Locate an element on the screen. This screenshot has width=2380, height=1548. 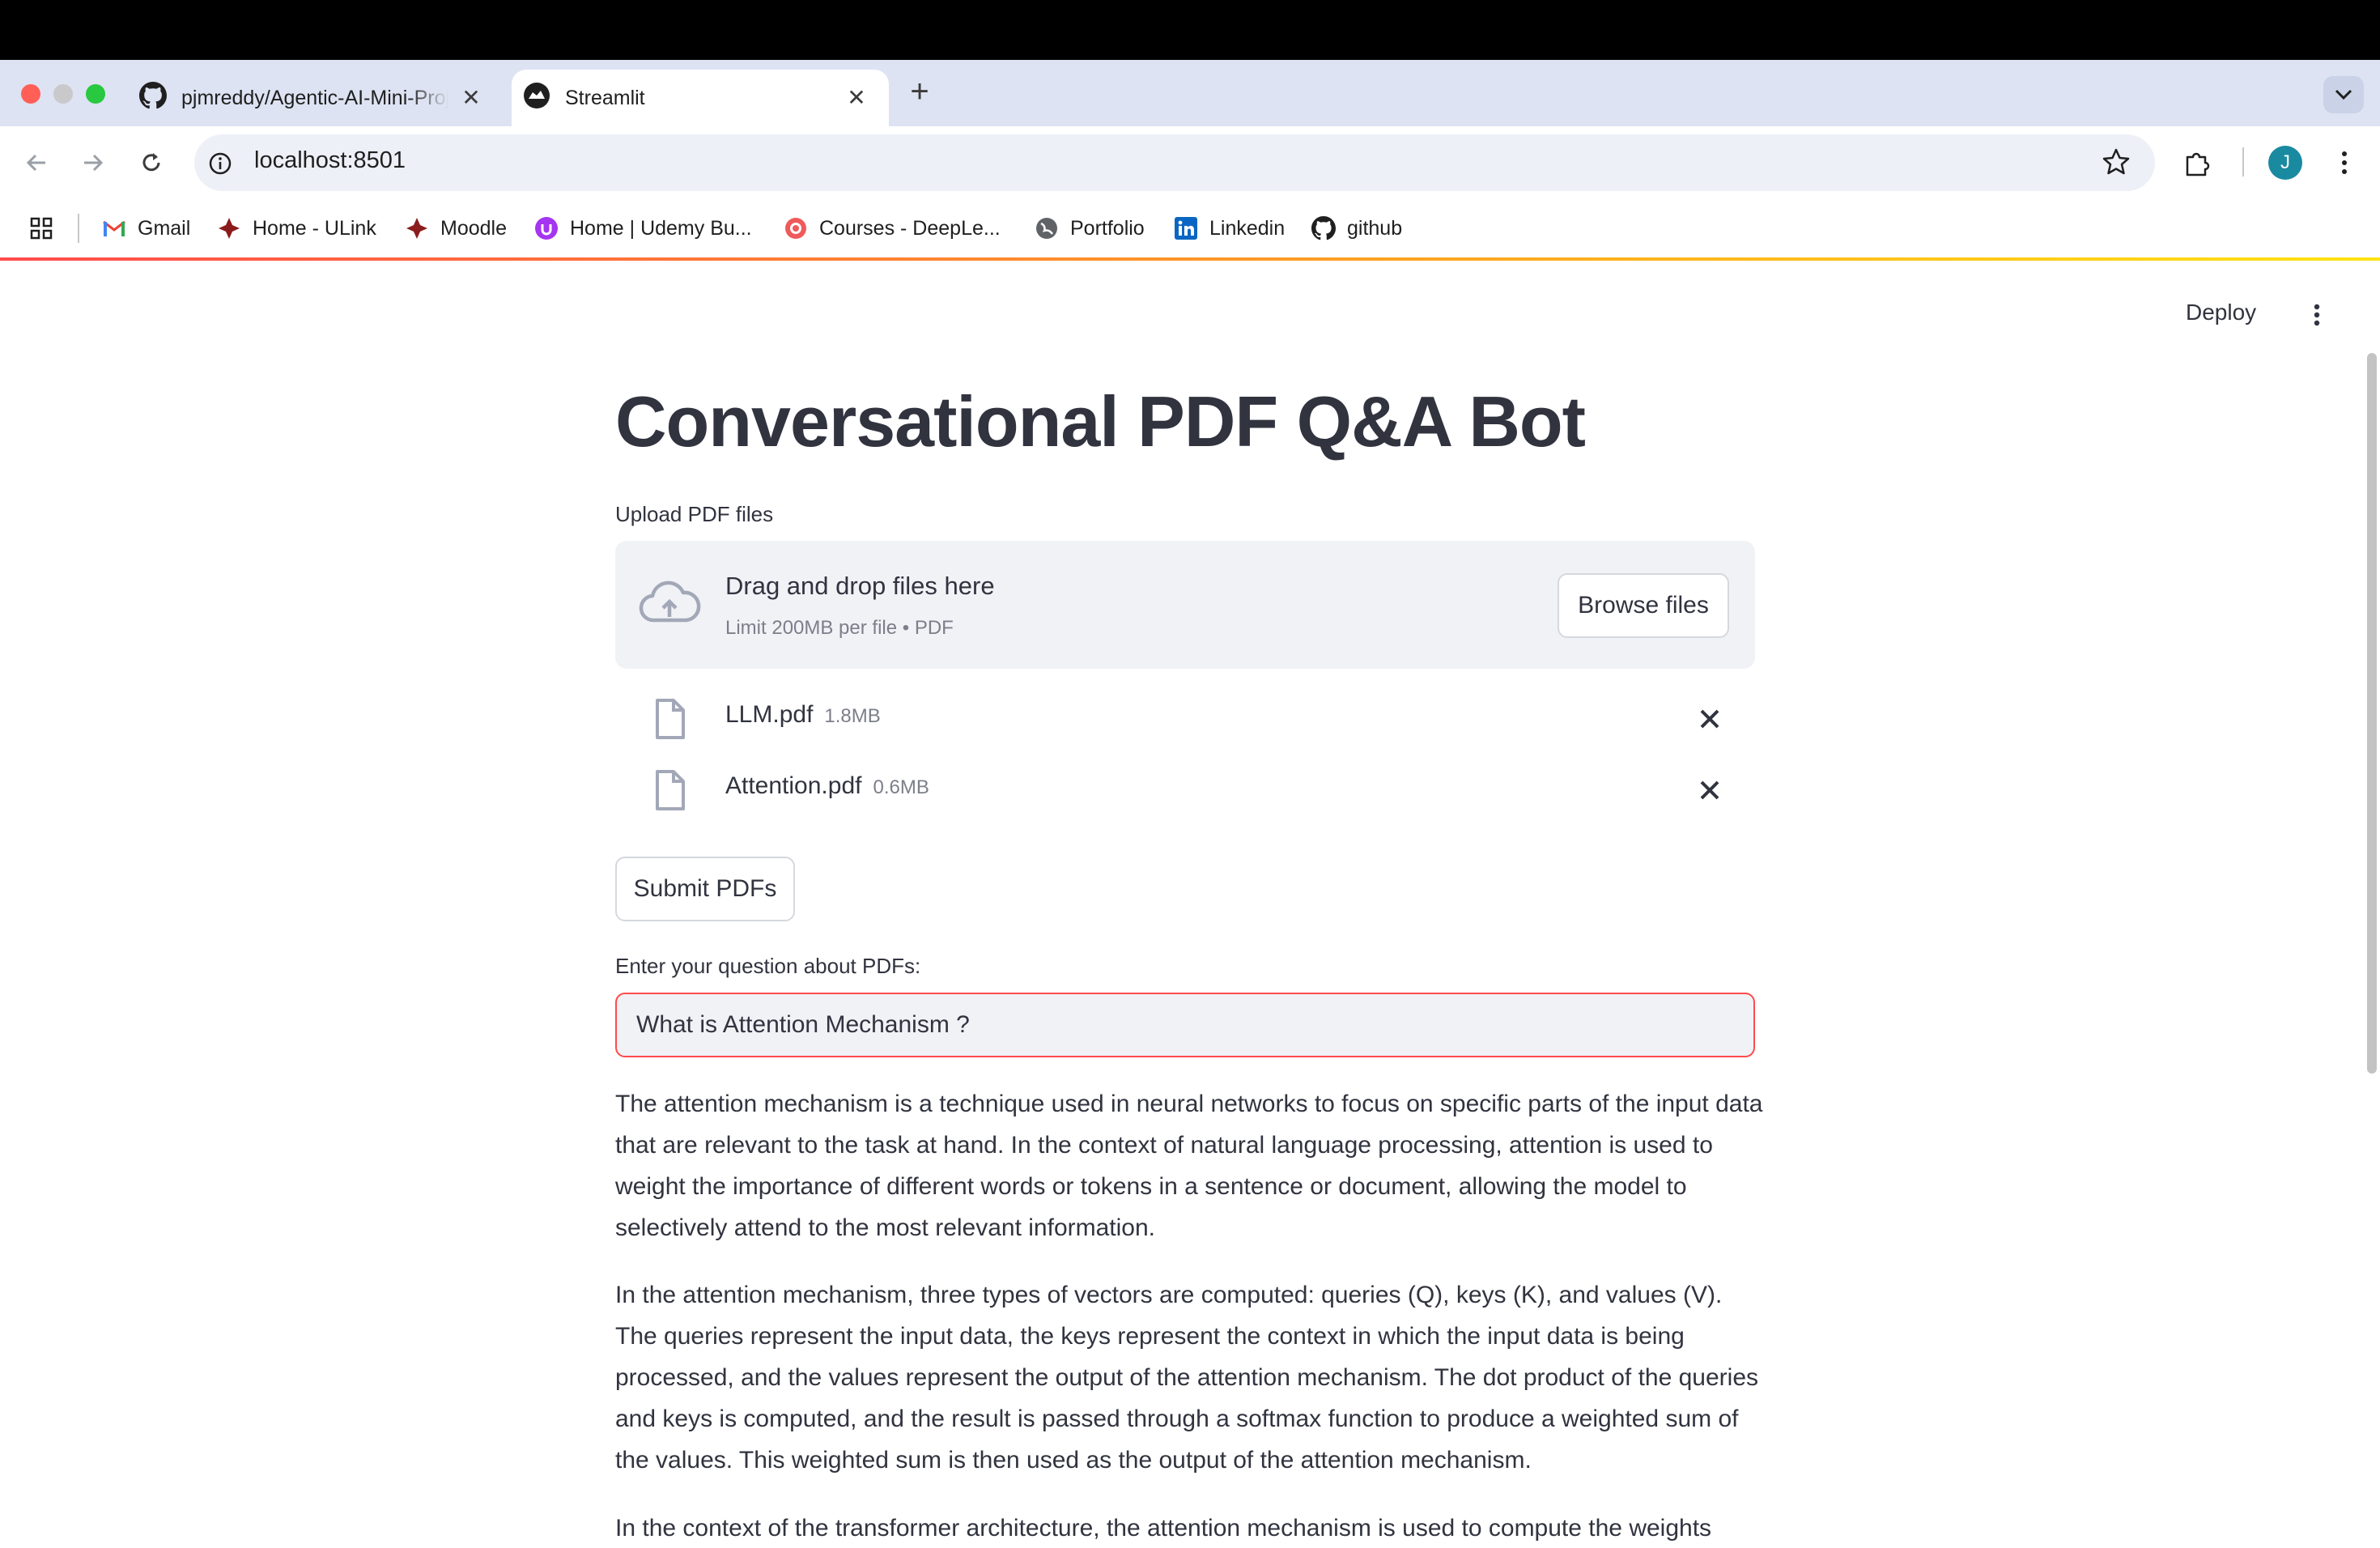
bookmark-ulink: Home - ULink is located at coordinates (297, 228).